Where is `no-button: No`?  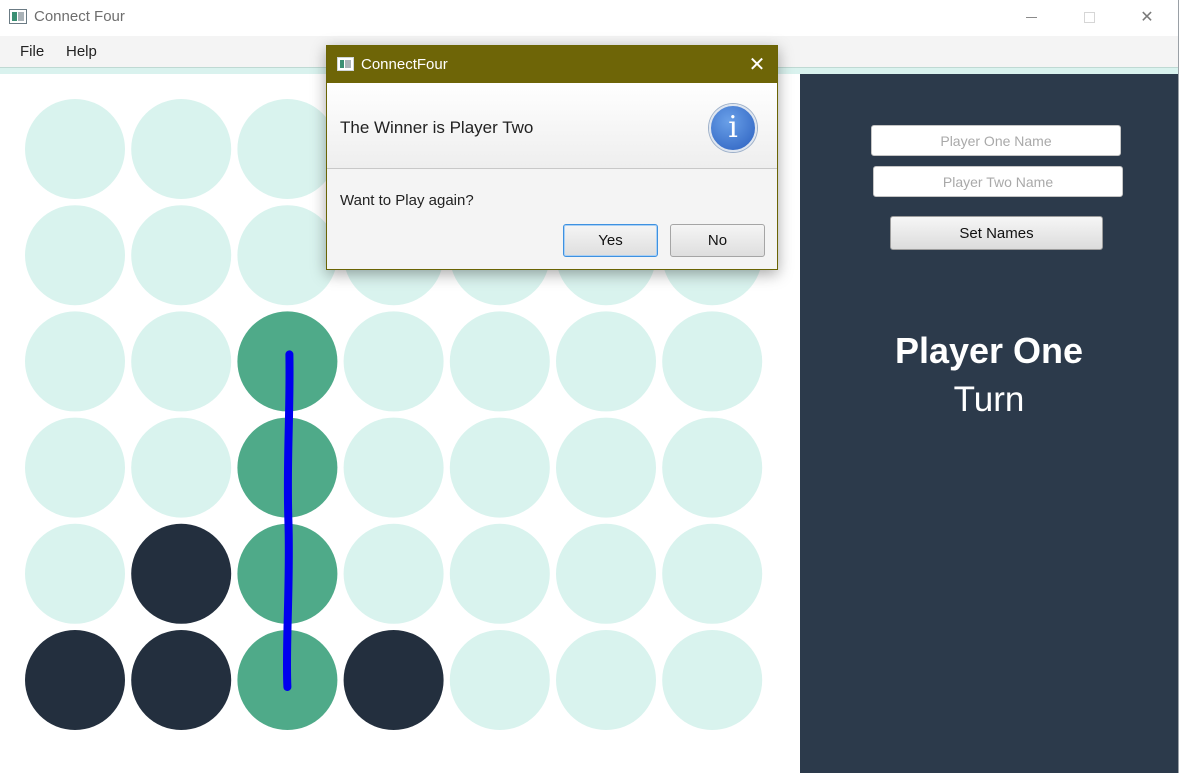
no-button: No is located at coordinates (717, 240).